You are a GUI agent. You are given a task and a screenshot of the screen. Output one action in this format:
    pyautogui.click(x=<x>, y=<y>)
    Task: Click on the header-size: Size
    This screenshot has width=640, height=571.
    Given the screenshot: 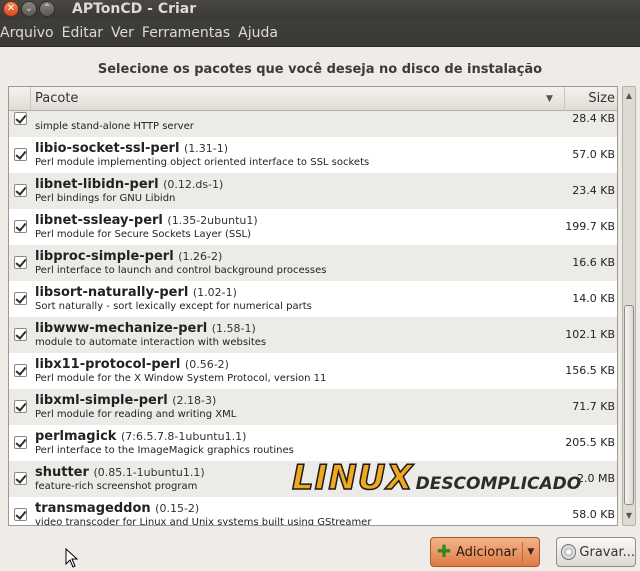 What is the action you would take?
    pyautogui.click(x=590, y=99)
    